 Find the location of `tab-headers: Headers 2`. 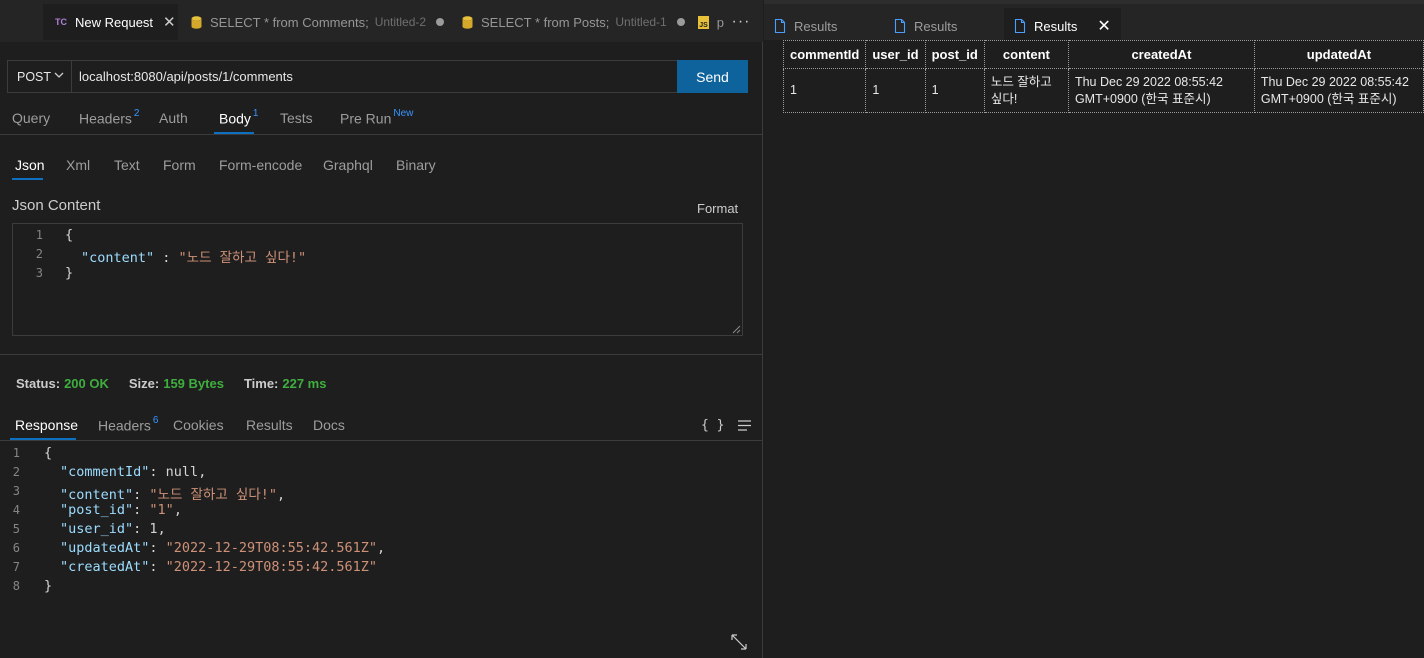

tab-headers: Headers 2 is located at coordinates (109, 117).